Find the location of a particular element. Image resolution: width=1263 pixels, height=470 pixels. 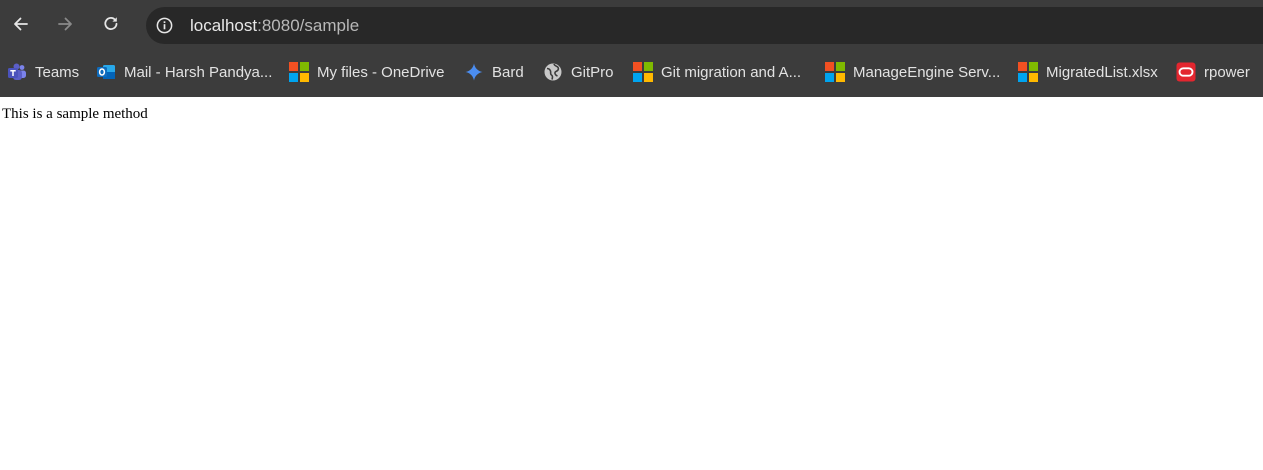

reload-icon is located at coordinates (111, 23).